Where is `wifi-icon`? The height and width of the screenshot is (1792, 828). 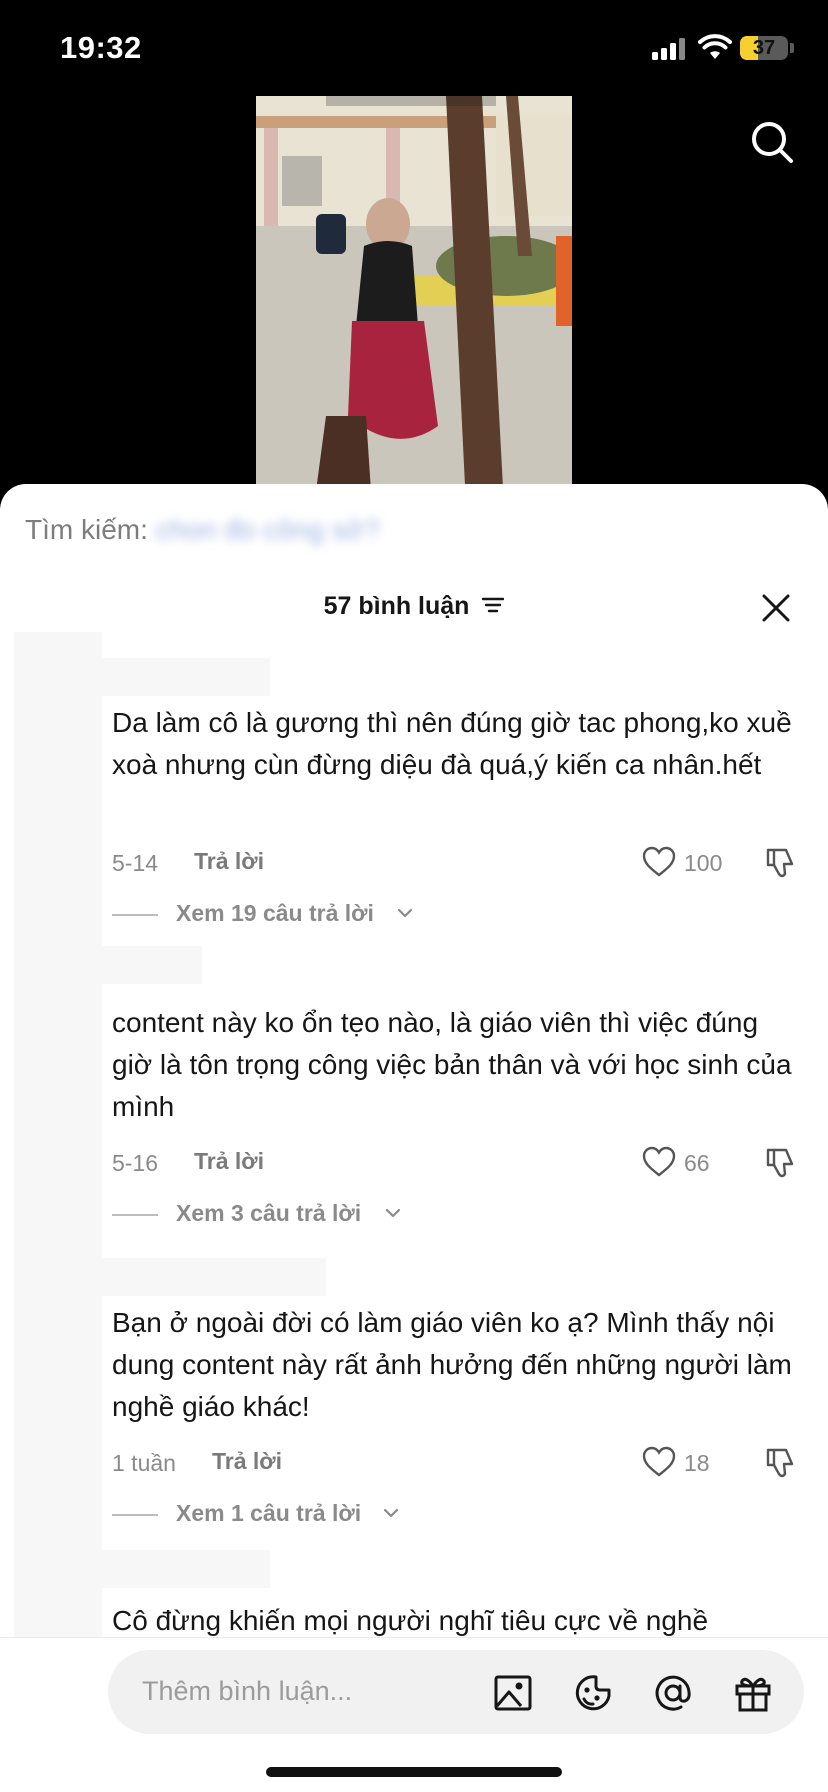 wifi-icon is located at coordinates (715, 46).